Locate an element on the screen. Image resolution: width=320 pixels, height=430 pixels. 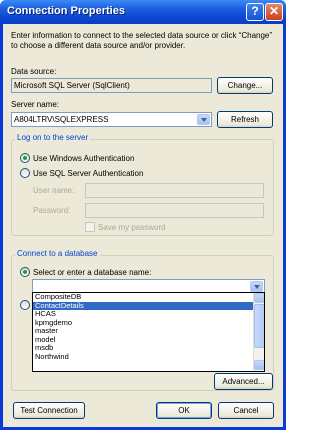
ok-button: OK is located at coordinates (184, 410).